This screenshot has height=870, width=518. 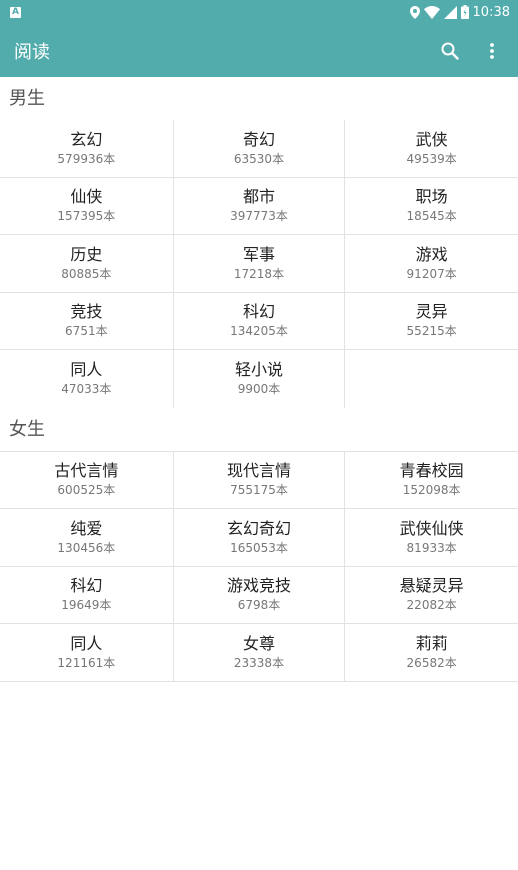 What do you see at coordinates (431, 12) in the screenshot?
I see `wifi-icon` at bounding box center [431, 12].